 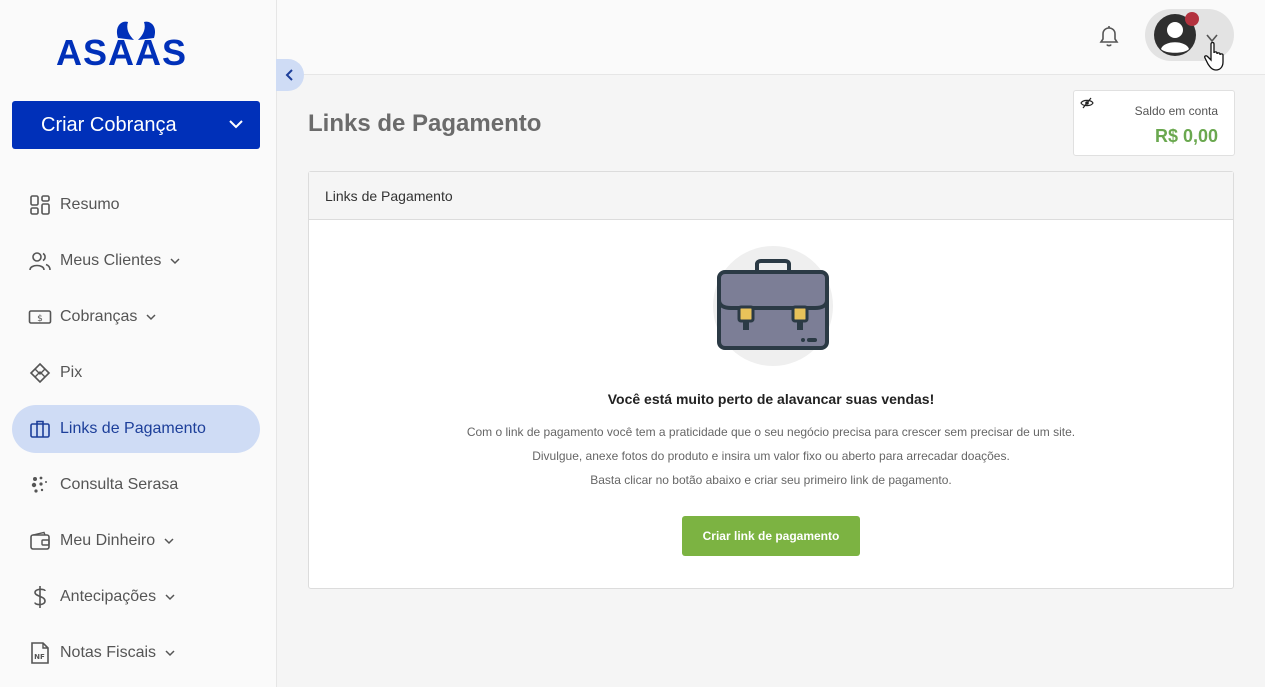 I want to click on sidebar-item-label: Pix, so click(x=71, y=372).